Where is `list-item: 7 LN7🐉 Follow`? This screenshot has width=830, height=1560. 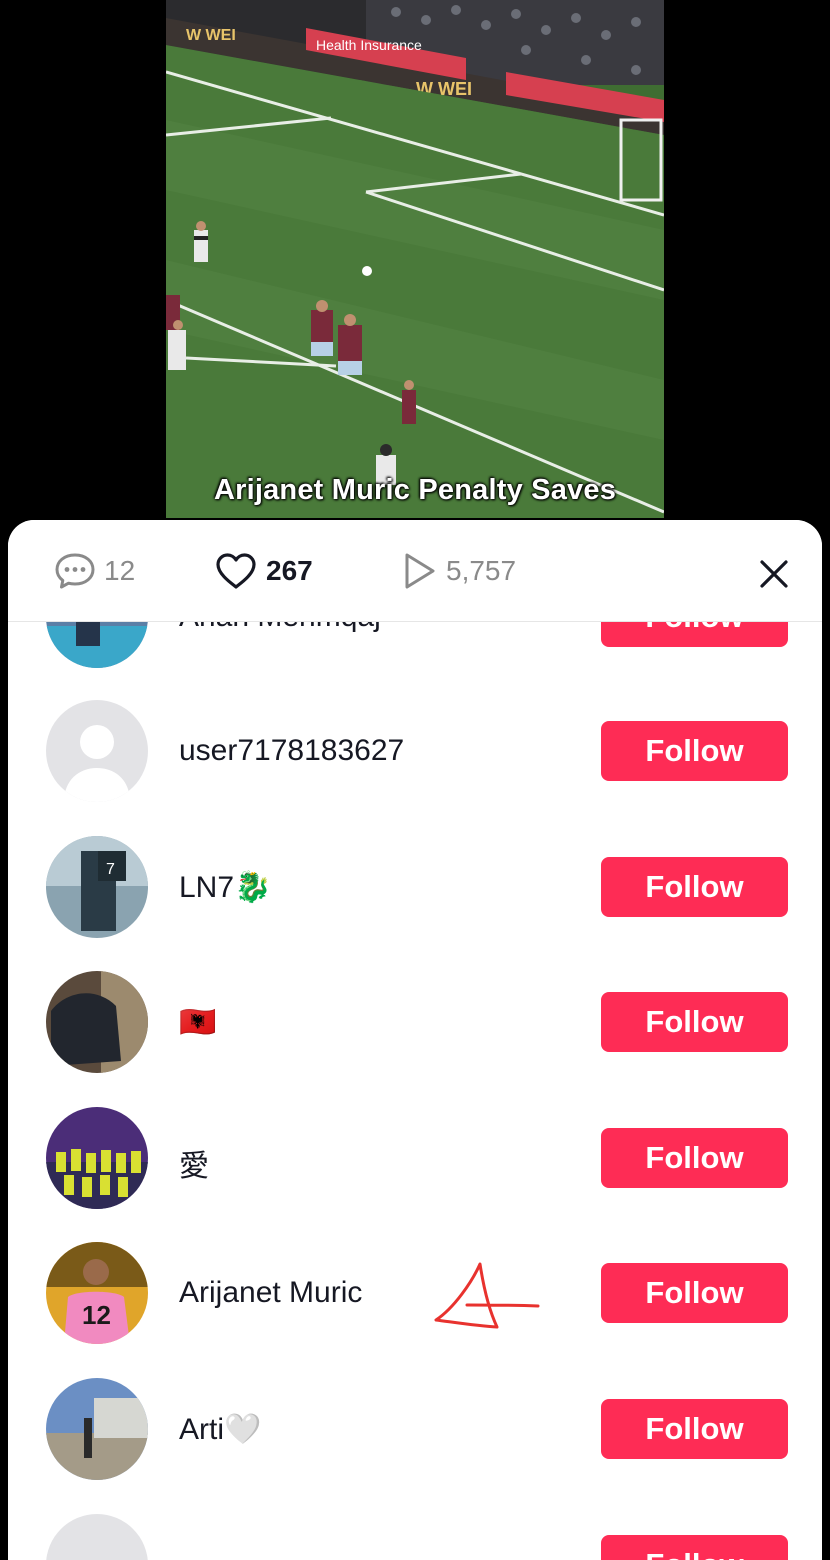 list-item: 7 LN7🐉 Follow is located at coordinates (415, 891).